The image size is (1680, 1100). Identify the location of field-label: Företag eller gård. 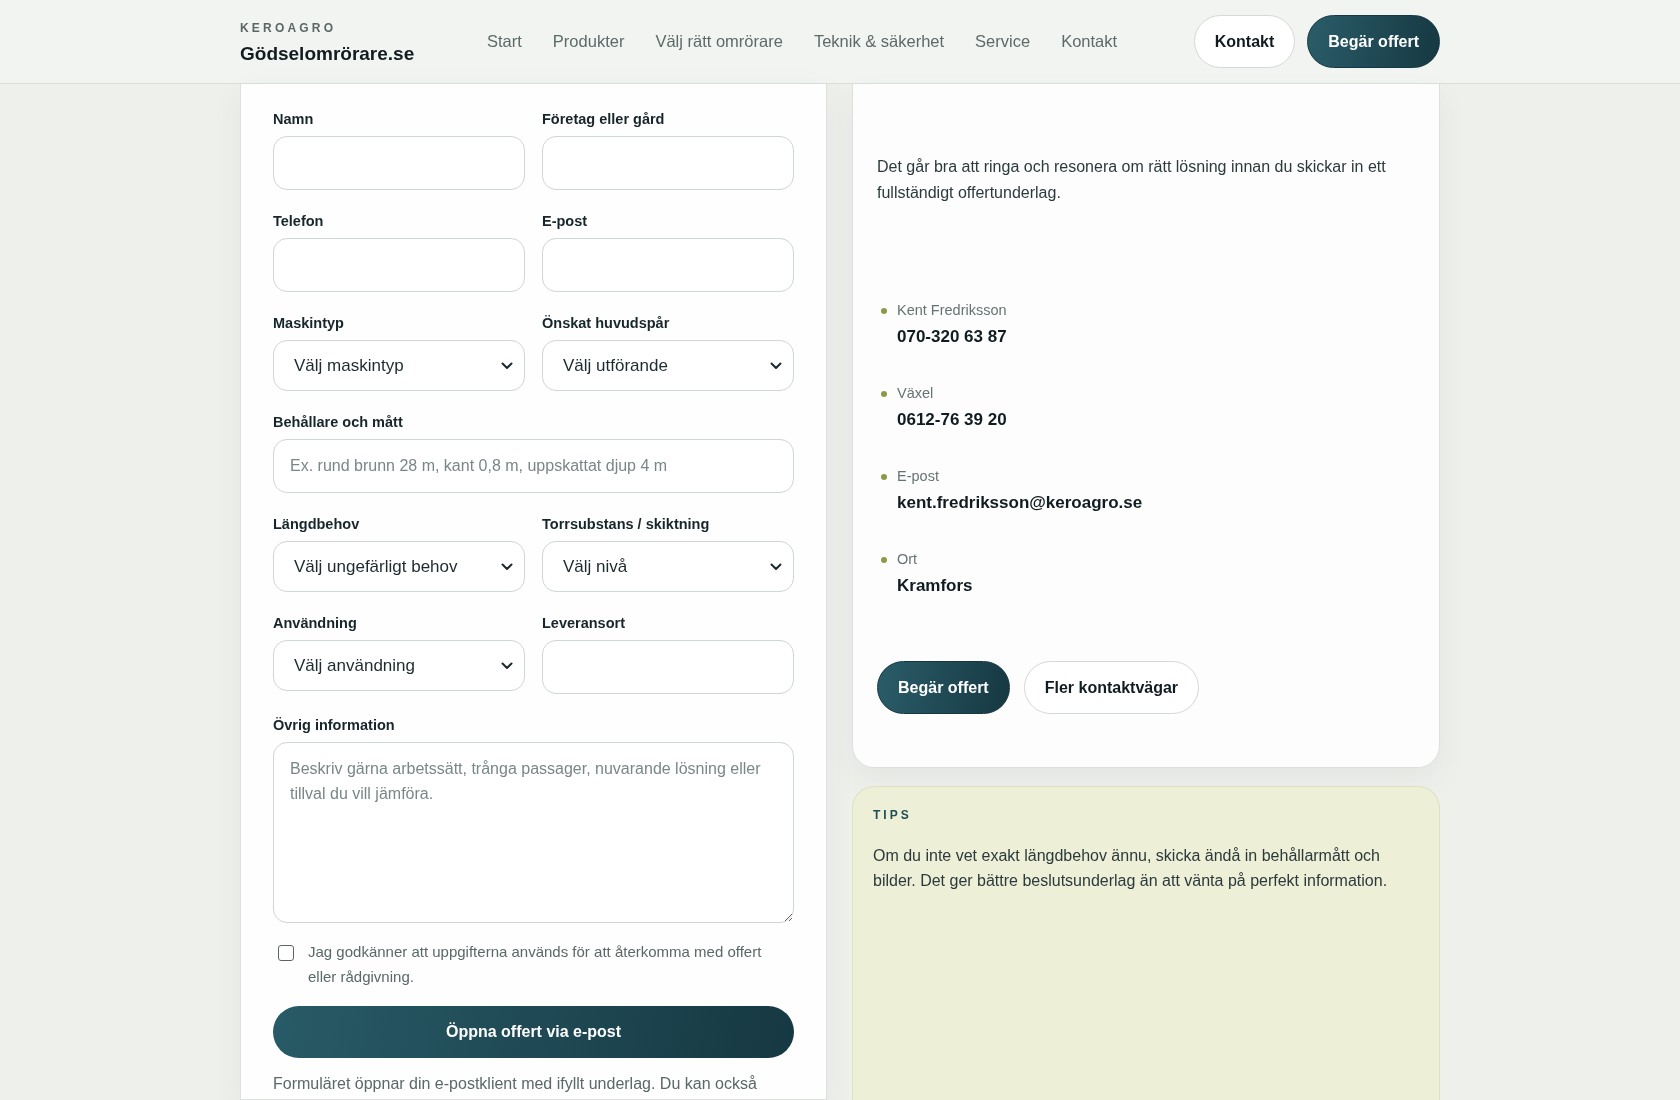
(603, 119).